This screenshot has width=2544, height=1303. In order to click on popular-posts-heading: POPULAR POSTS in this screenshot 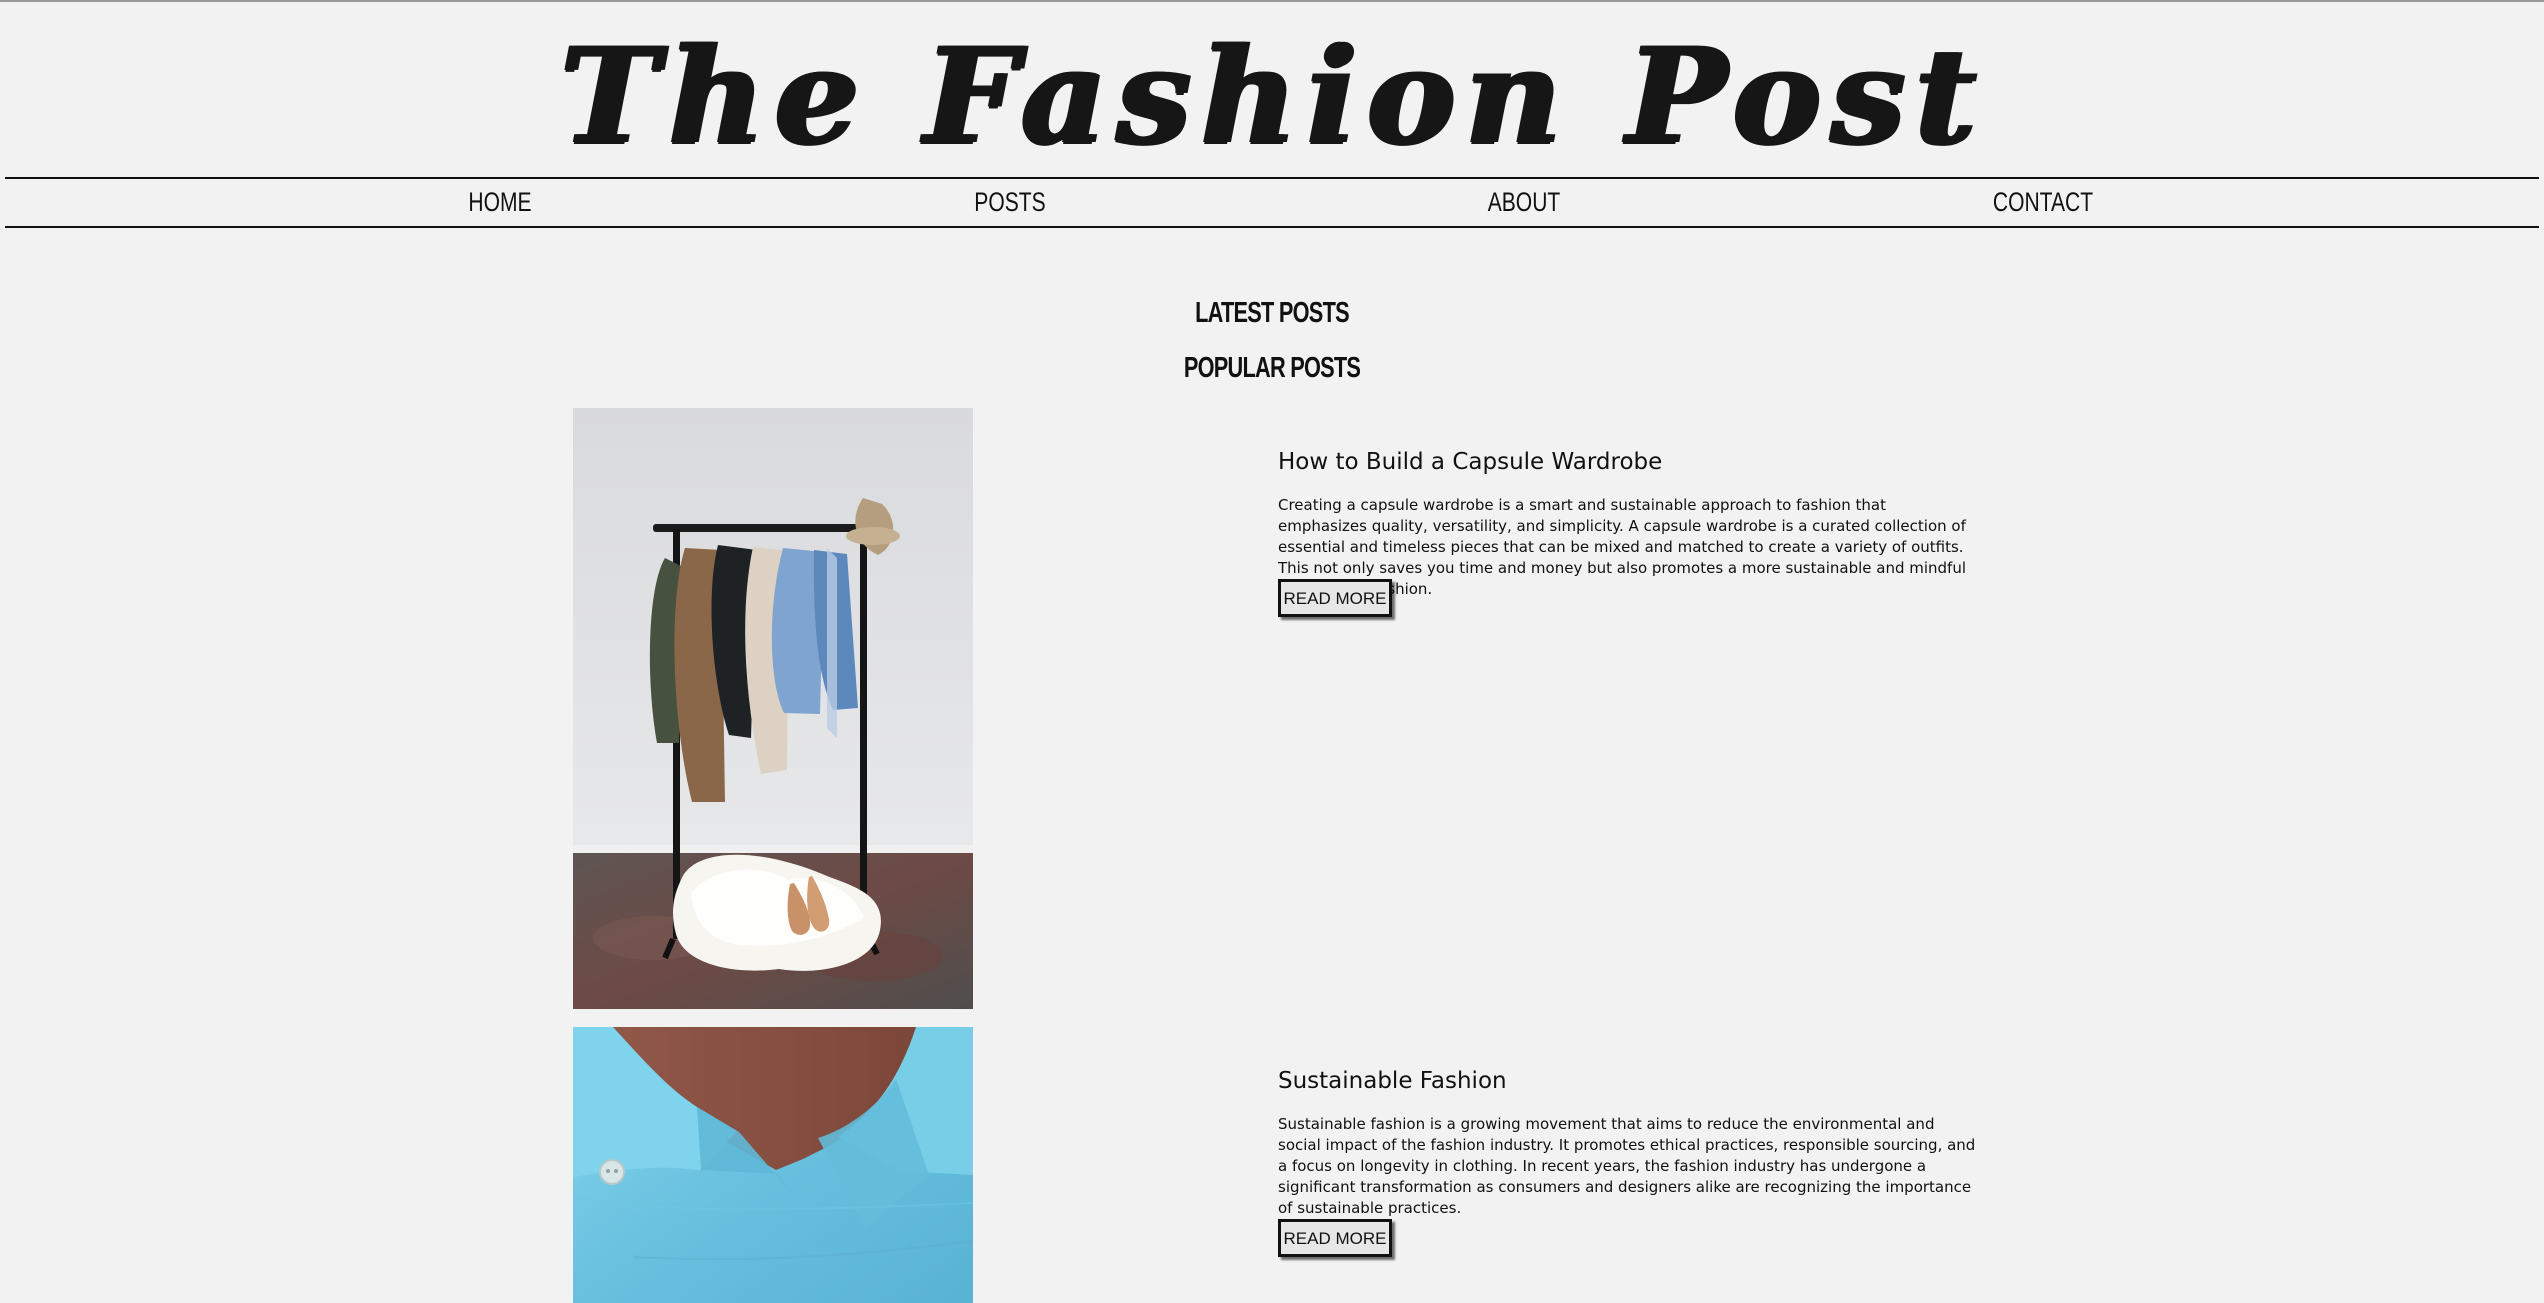, I will do `click(1272, 368)`.